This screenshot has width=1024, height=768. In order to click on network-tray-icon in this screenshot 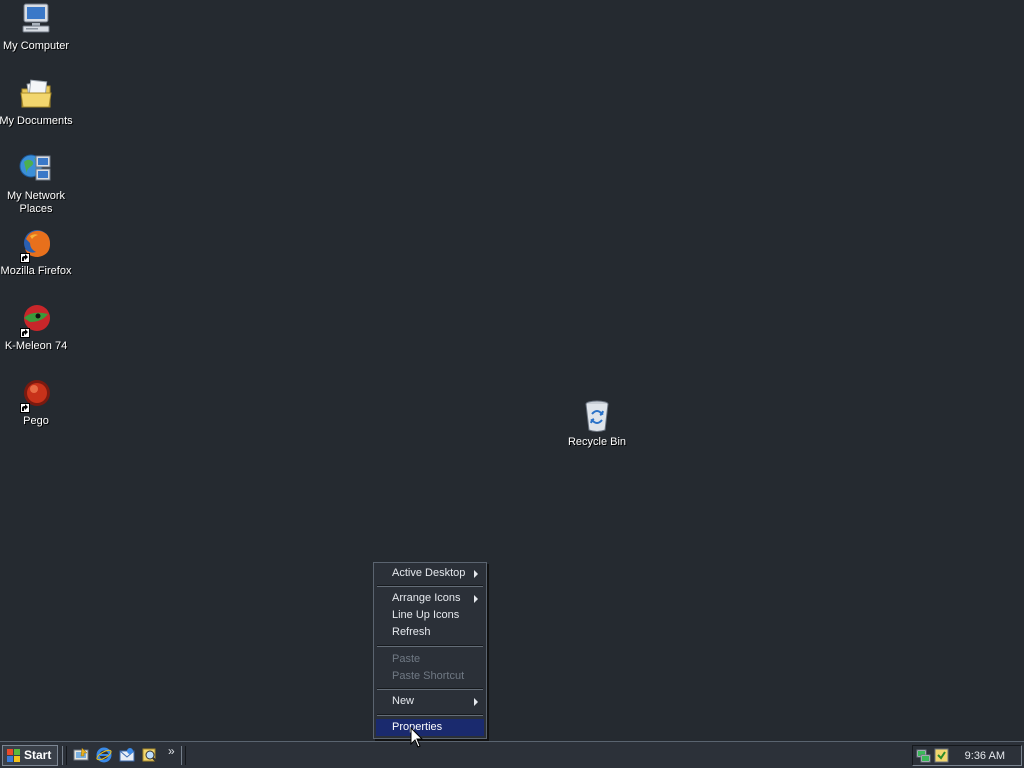, I will do `click(923, 755)`.